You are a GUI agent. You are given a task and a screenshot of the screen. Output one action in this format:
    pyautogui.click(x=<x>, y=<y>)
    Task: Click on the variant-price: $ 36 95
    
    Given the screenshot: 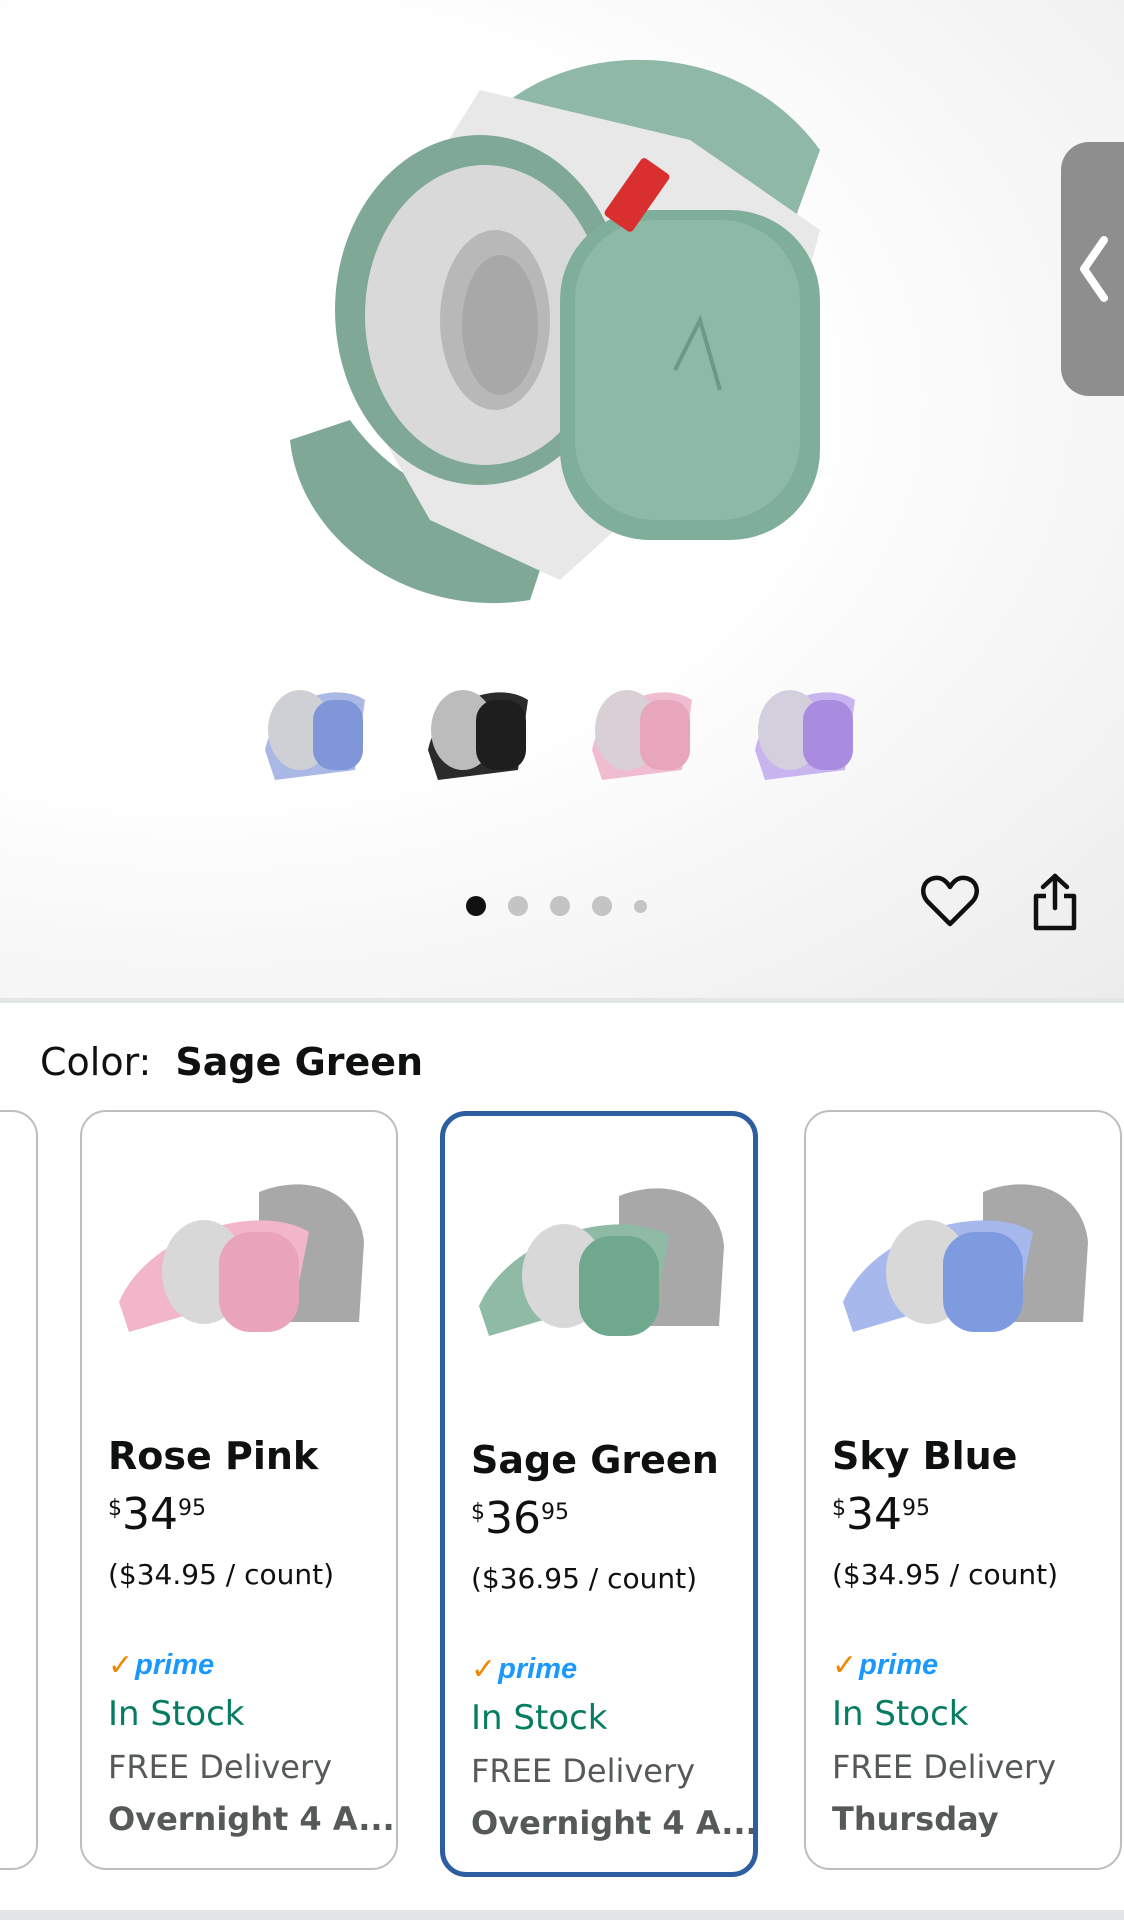 What is the action you would take?
    pyautogui.click(x=520, y=1519)
    